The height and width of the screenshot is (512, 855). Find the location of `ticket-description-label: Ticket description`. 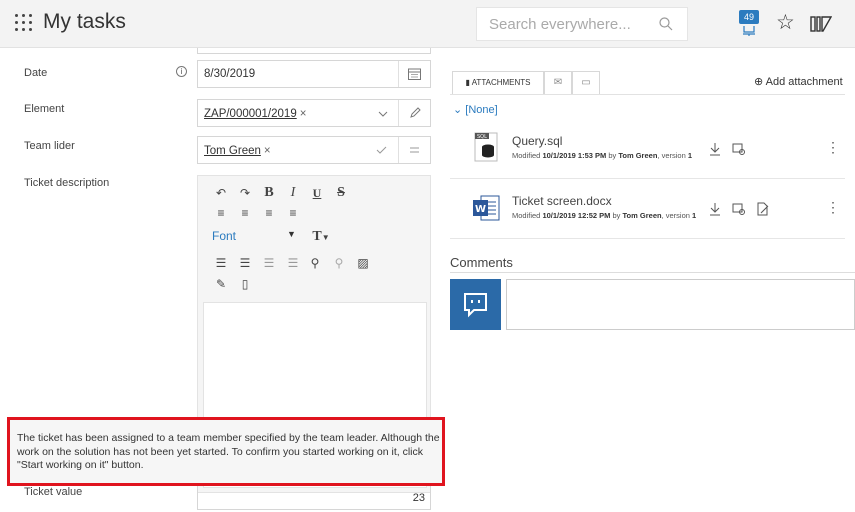

ticket-description-label: Ticket description is located at coordinates (67, 183).